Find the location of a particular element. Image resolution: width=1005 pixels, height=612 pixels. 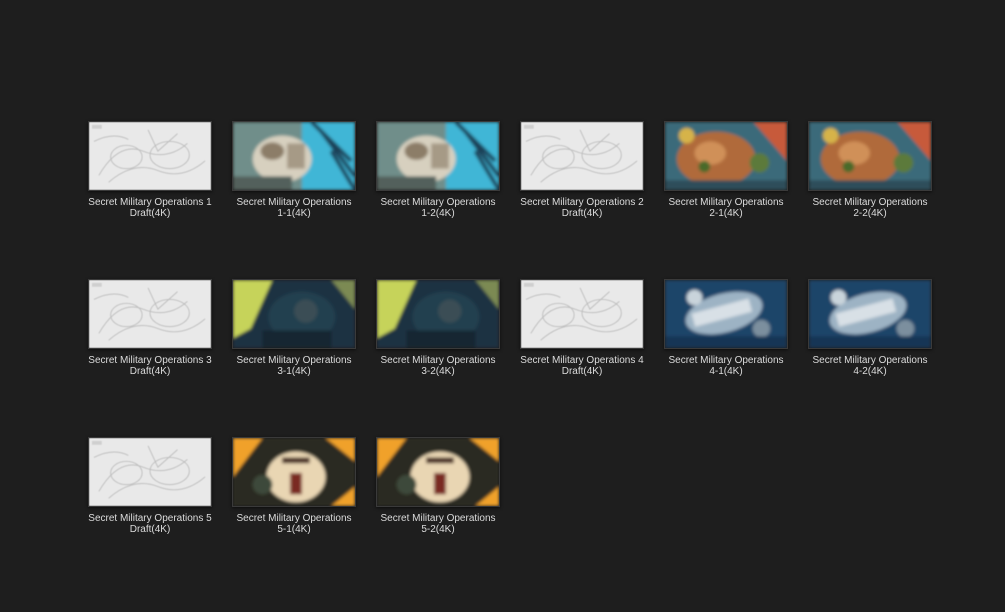

file-item: Secret Military Operations 2-2(4K) is located at coordinates (870, 197).